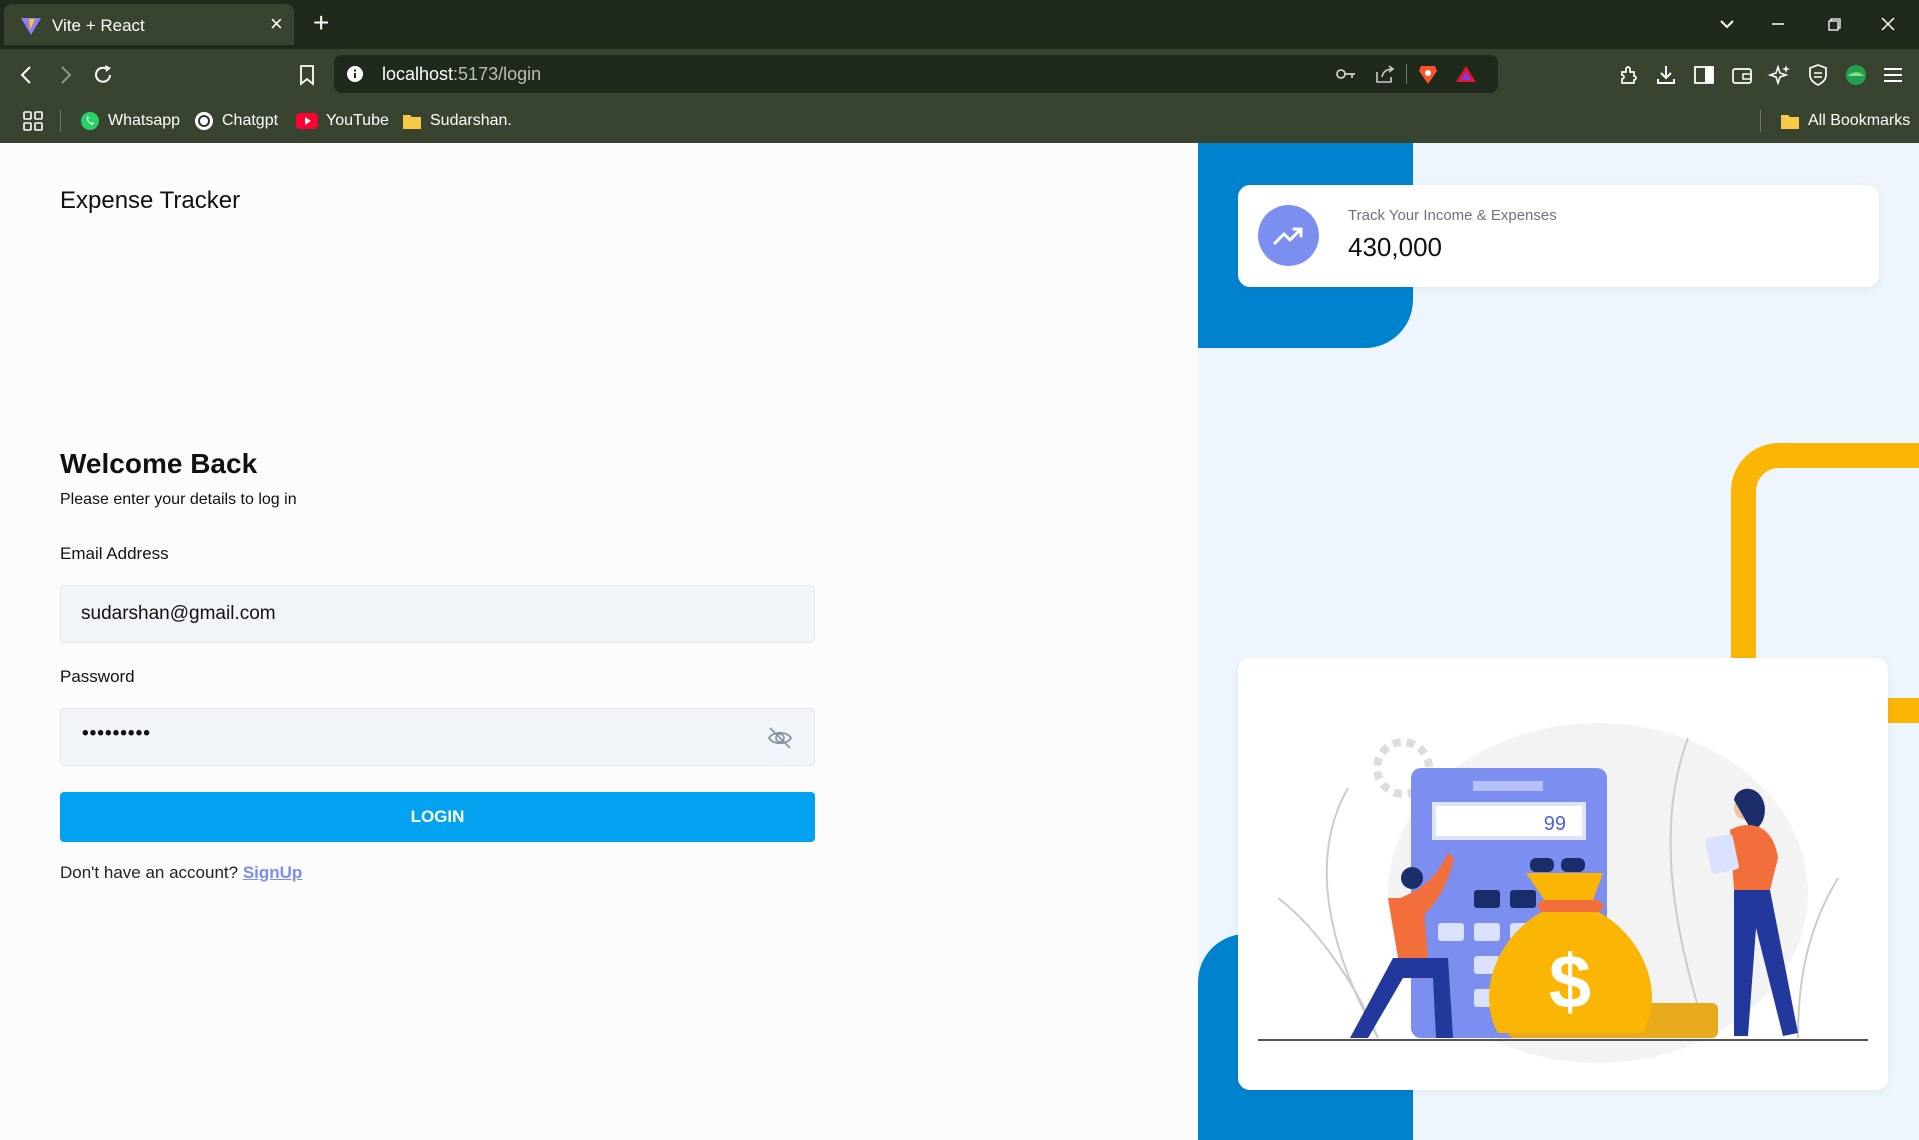 Image resolution: width=1919 pixels, height=1140 pixels. I want to click on stat-icon-badge, so click(1288, 235).